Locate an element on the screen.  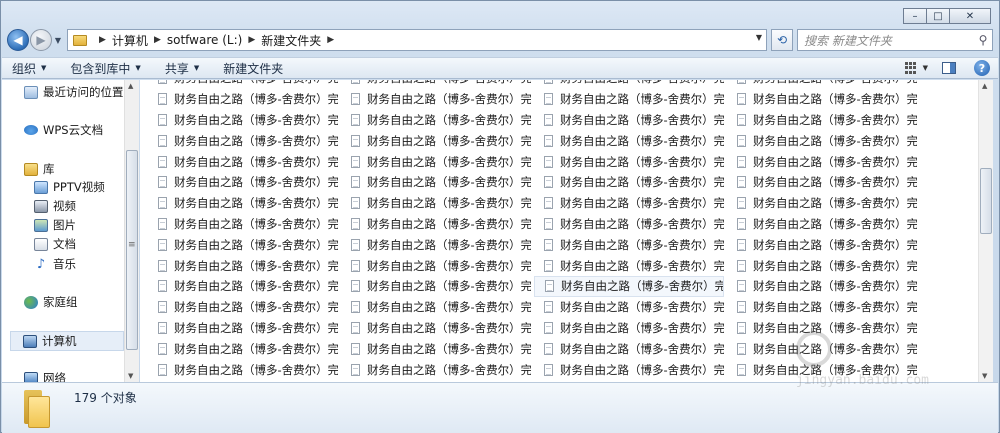
share-menu: 共享 ▼ is located at coordinates (182, 68).